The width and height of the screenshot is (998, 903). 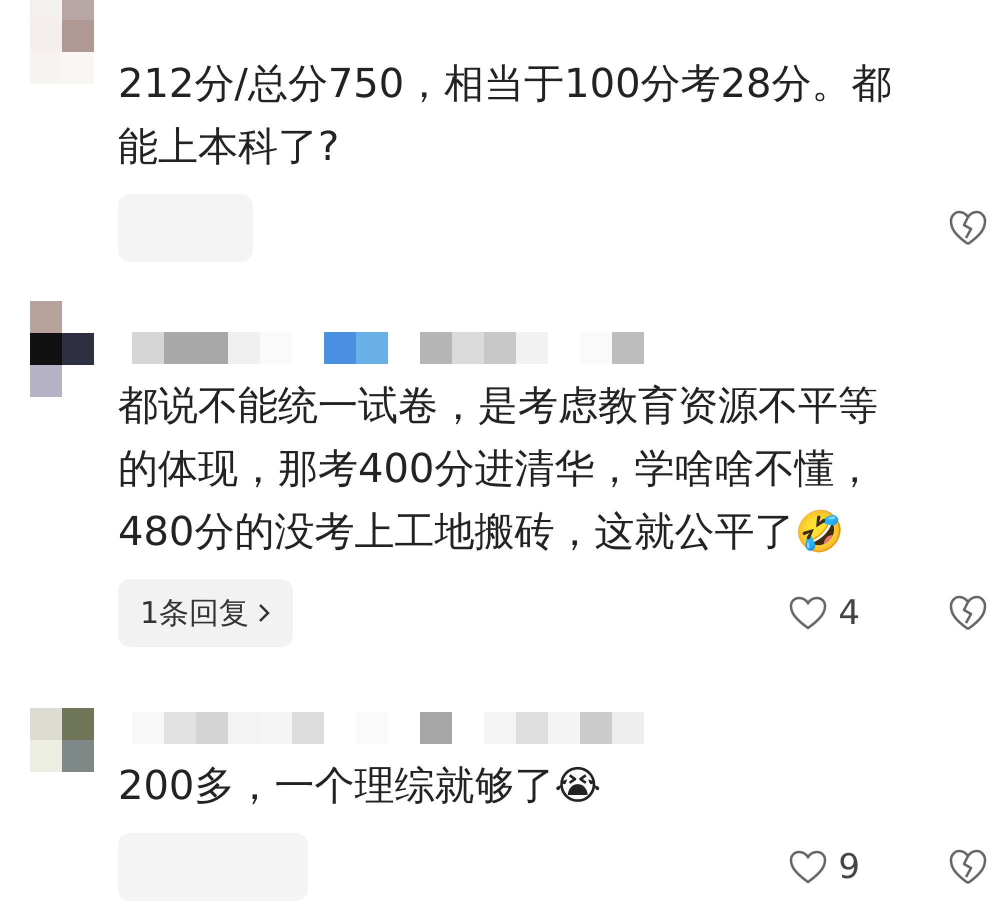 I want to click on like-count: 9, so click(x=849, y=867).